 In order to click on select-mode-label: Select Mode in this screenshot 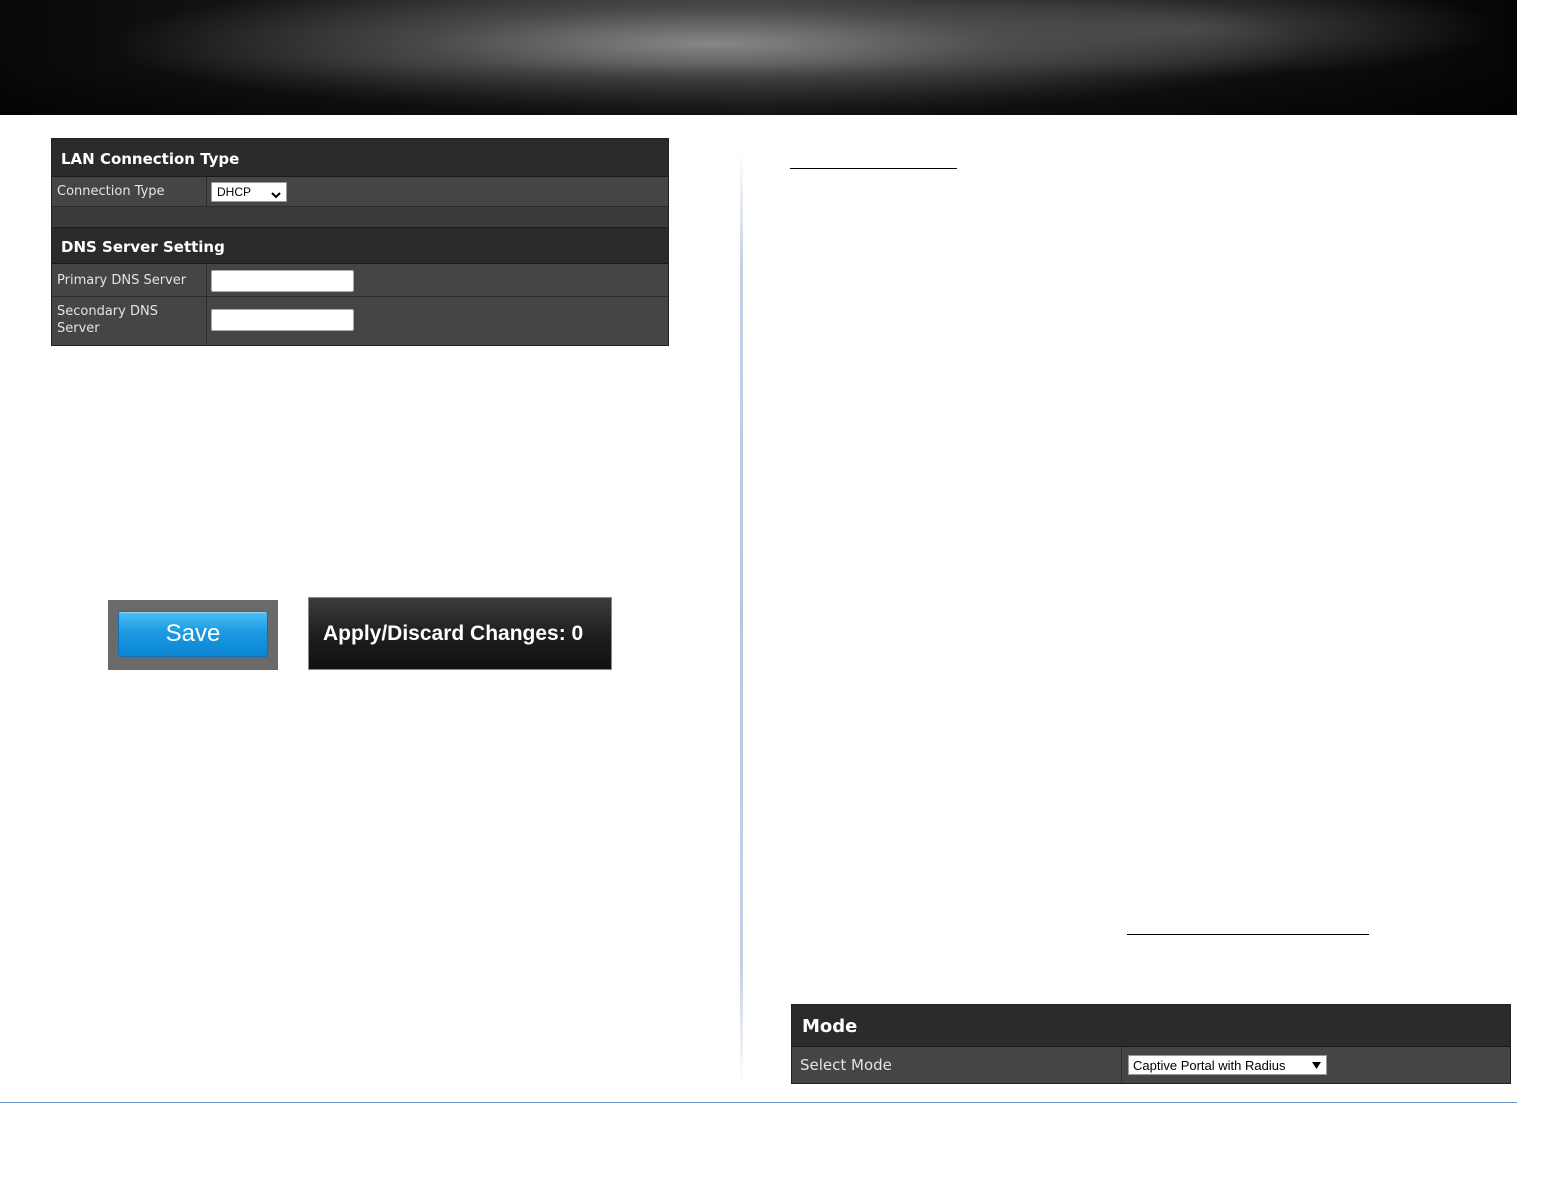, I will do `click(846, 1065)`.